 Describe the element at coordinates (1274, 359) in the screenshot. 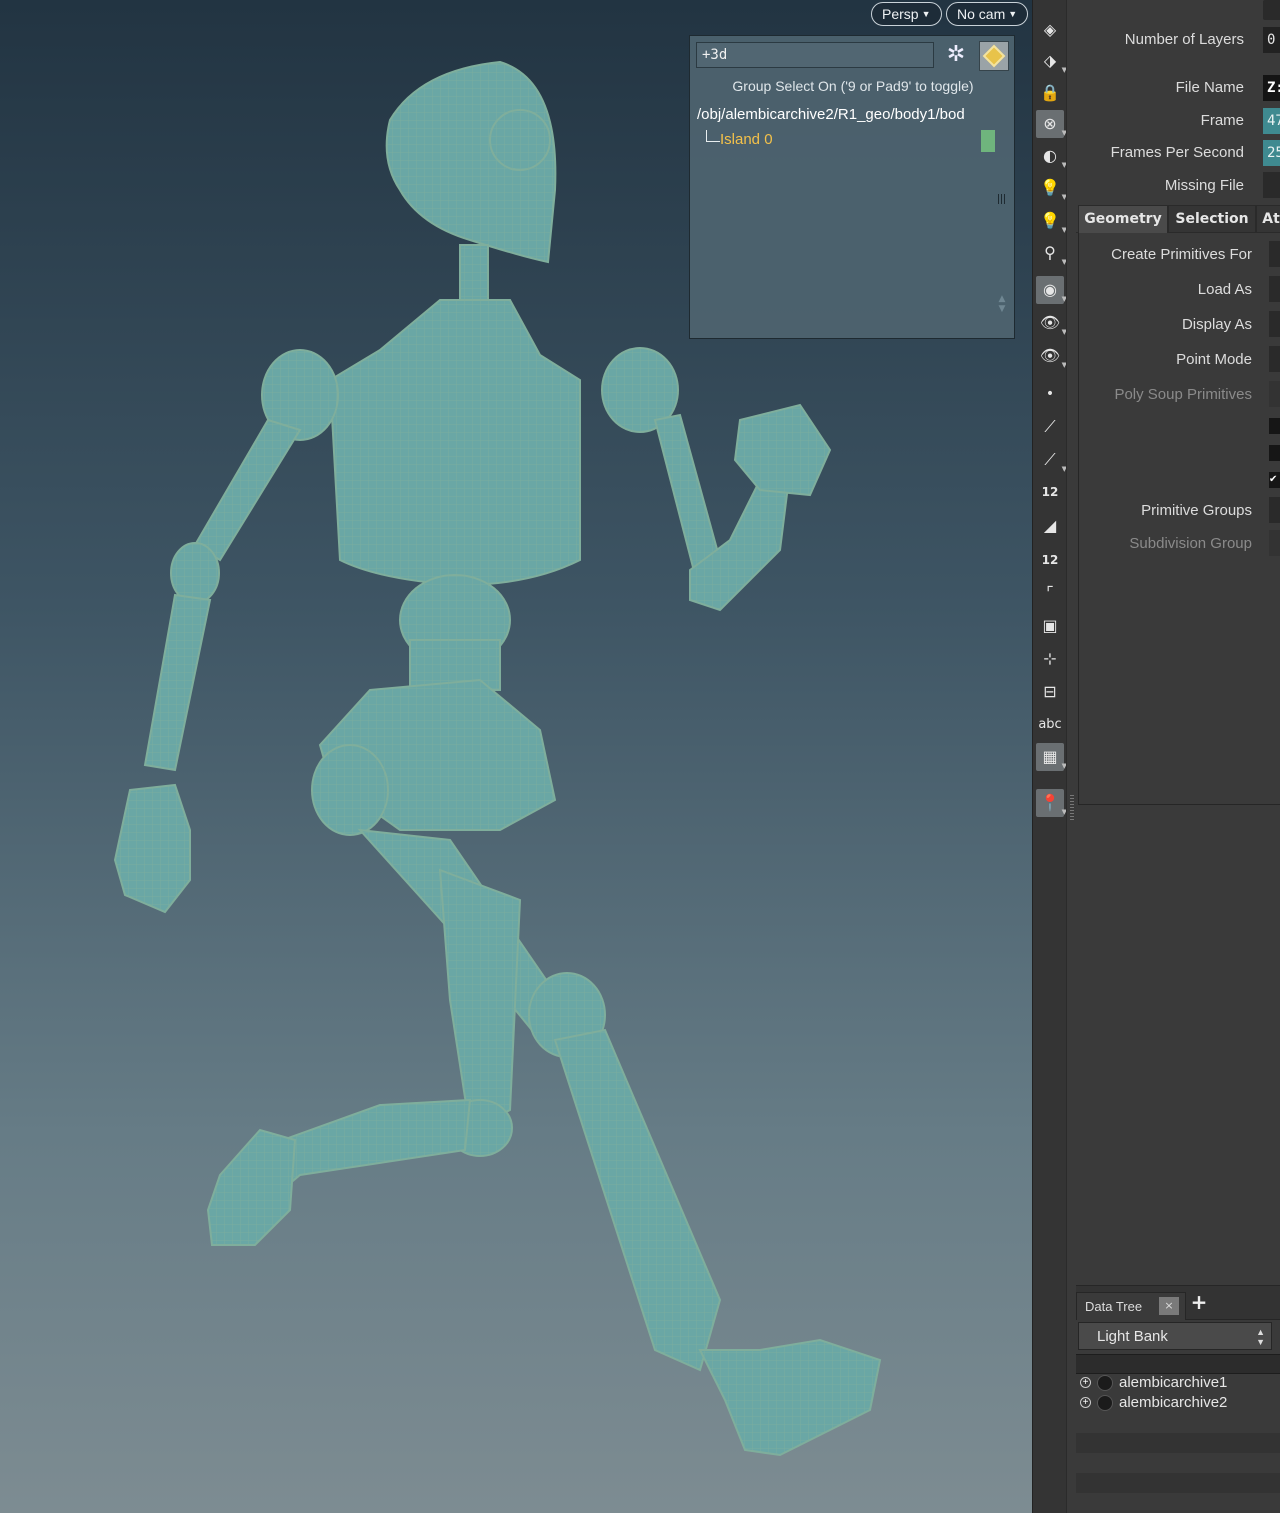

I see `point-mode-menu` at that location.